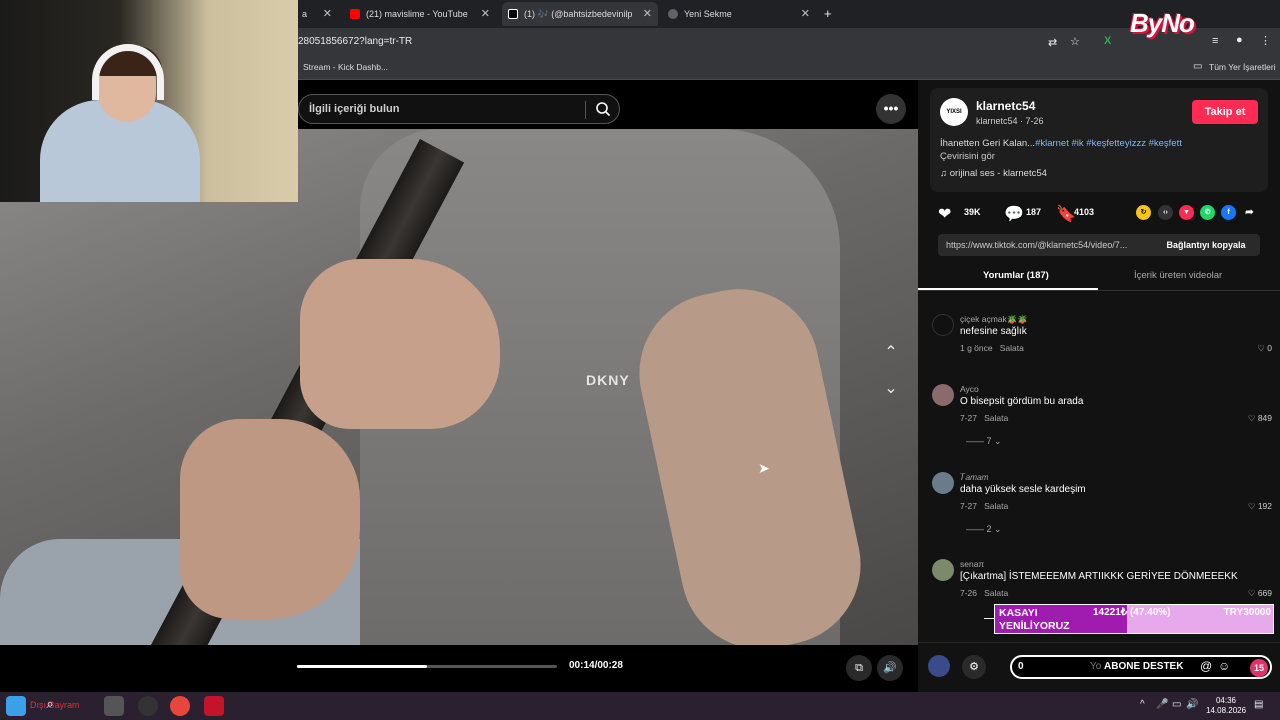 The image size is (1280, 720). I want to click on tab-comments: Yorumlar (187), so click(1016, 275).